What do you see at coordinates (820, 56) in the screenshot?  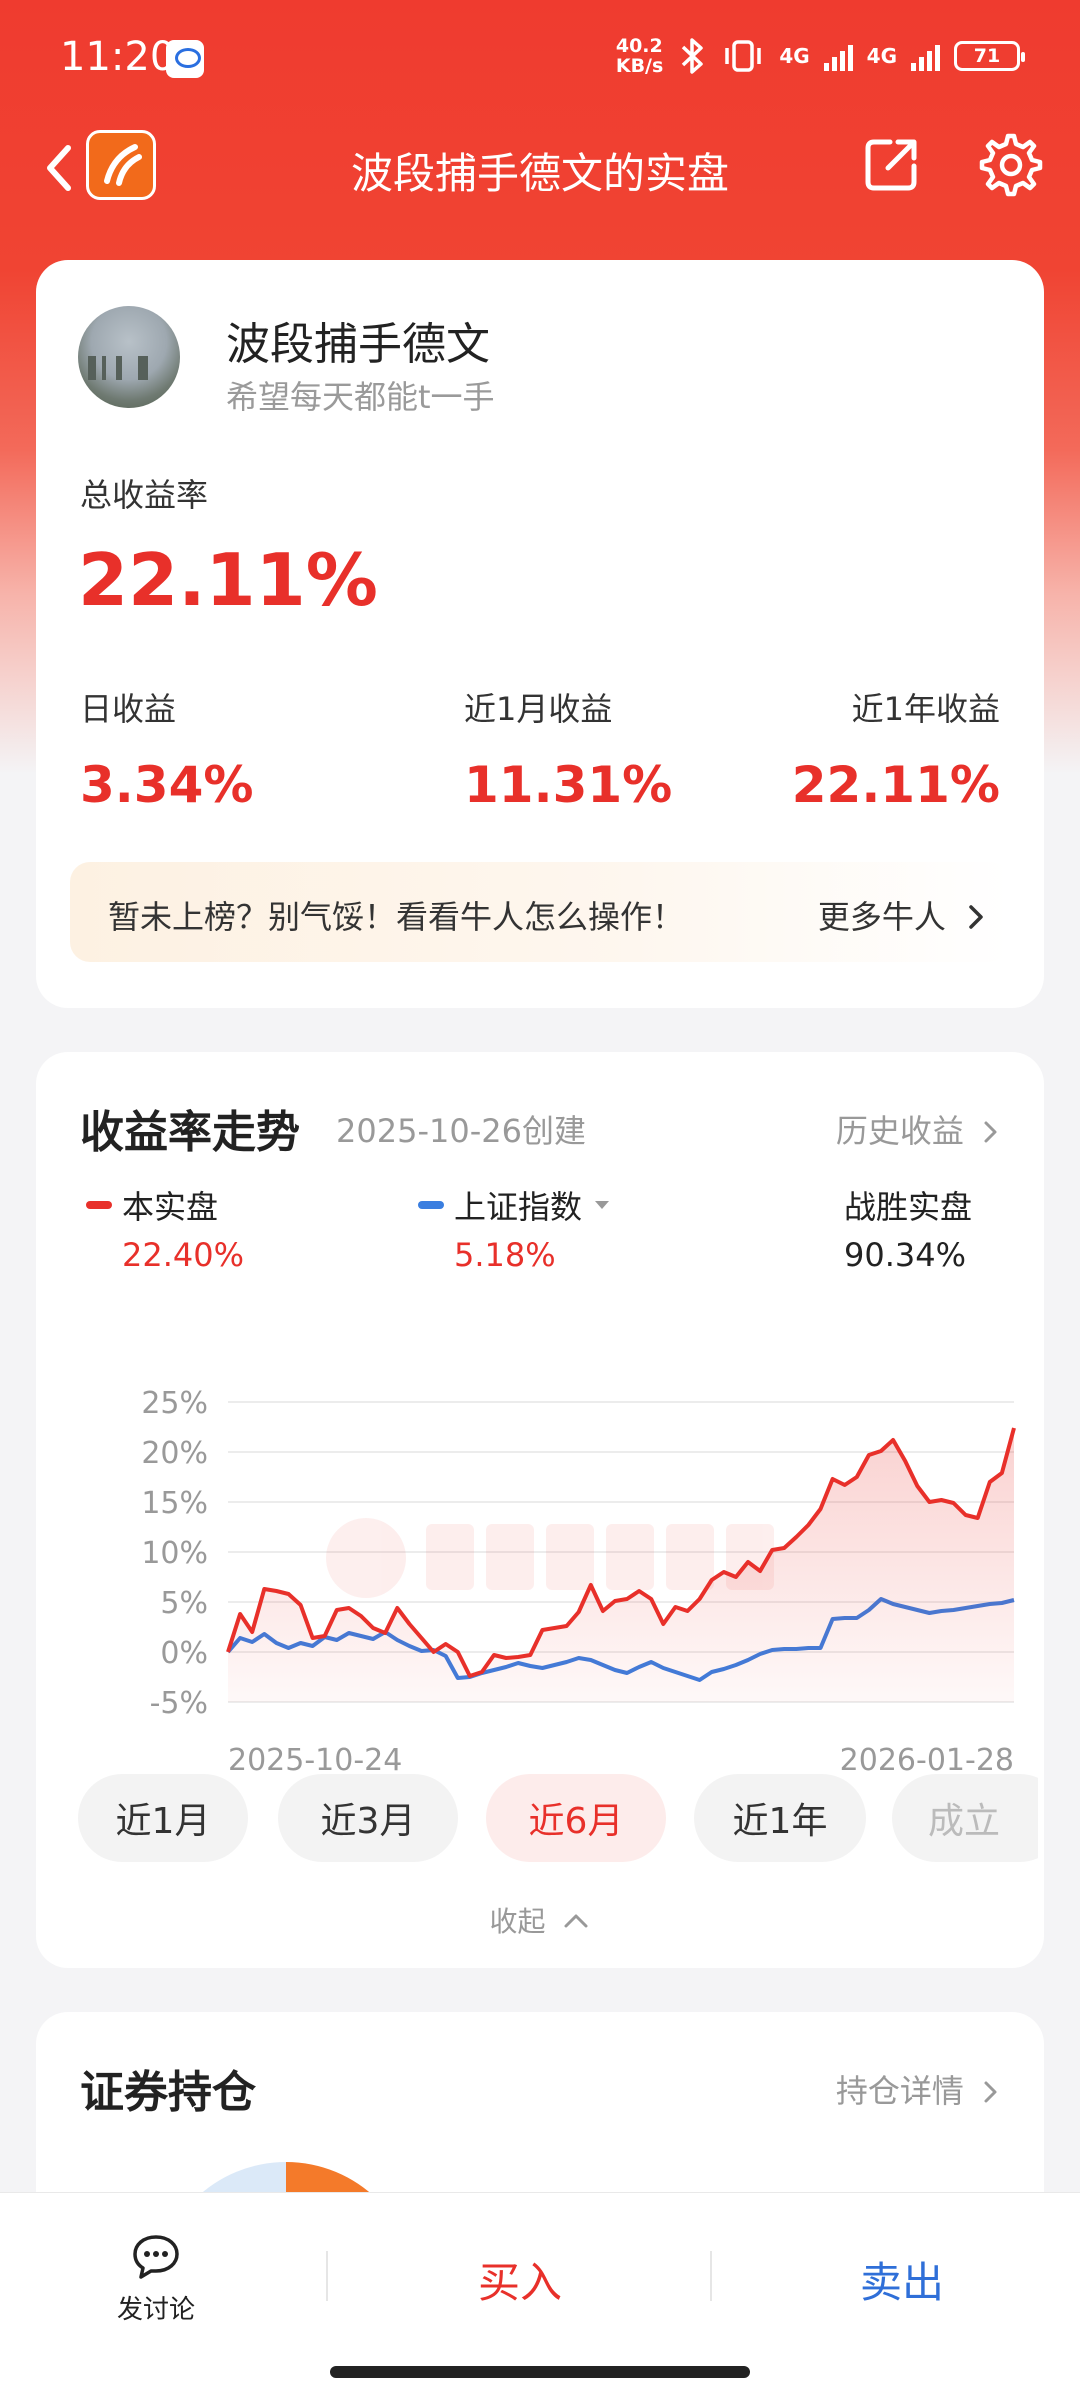 I see `status-indicators: 40.2 KB/s 4G 4G 71` at bounding box center [820, 56].